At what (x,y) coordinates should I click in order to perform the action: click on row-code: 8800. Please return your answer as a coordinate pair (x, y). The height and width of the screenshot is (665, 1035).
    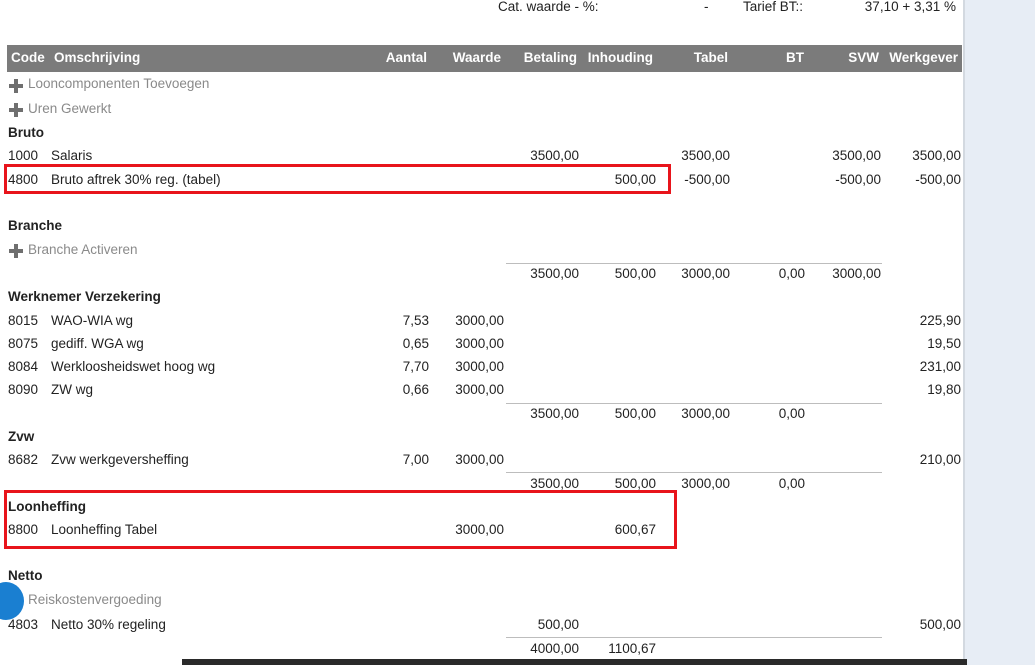
    Looking at the image, I should click on (23, 529).